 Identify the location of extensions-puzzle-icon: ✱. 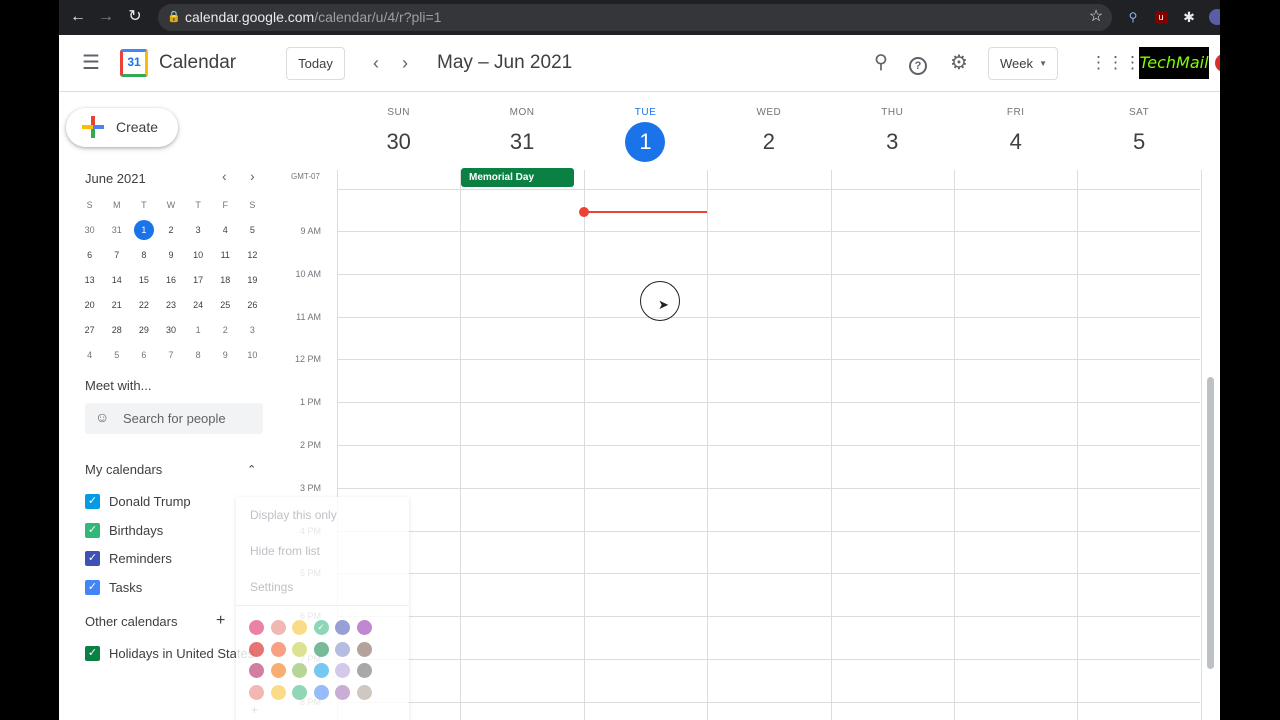
(1189, 17).